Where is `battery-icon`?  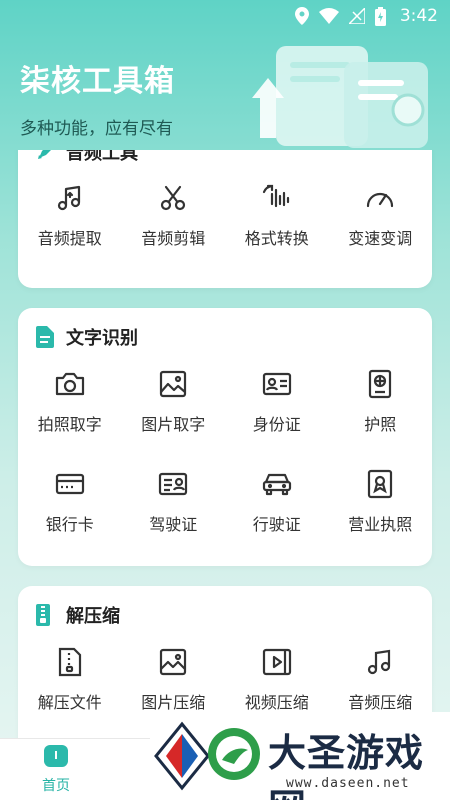 battery-icon is located at coordinates (380, 16).